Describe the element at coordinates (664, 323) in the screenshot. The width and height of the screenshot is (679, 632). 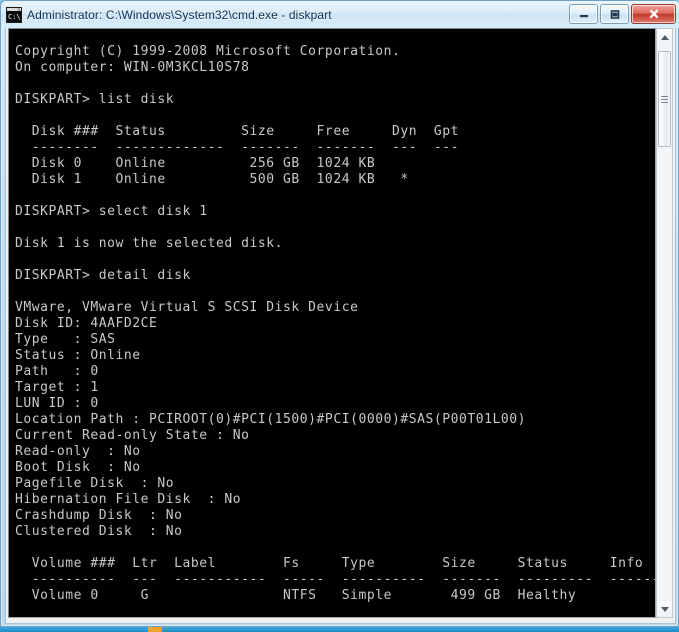
I see `vertical-scrollbar` at that location.